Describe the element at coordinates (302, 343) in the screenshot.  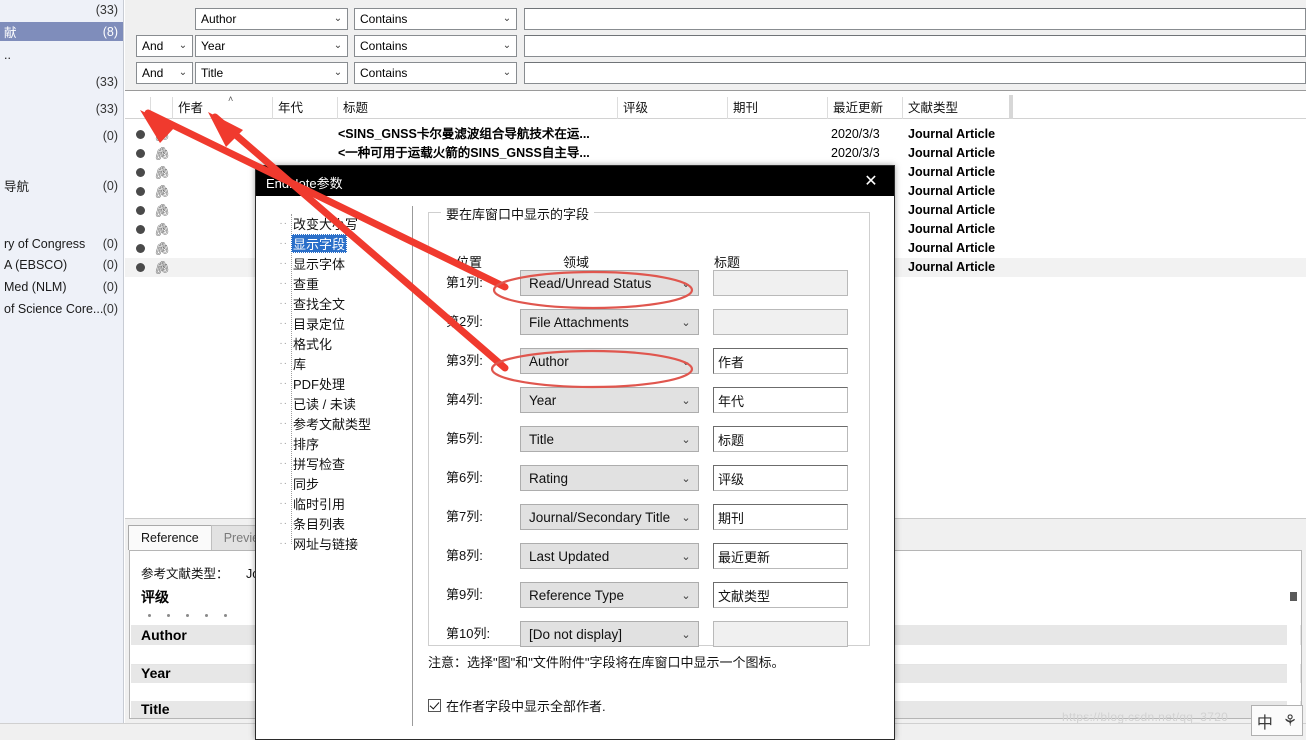
I see `preferences-tree-item: ·· 格式化` at that location.